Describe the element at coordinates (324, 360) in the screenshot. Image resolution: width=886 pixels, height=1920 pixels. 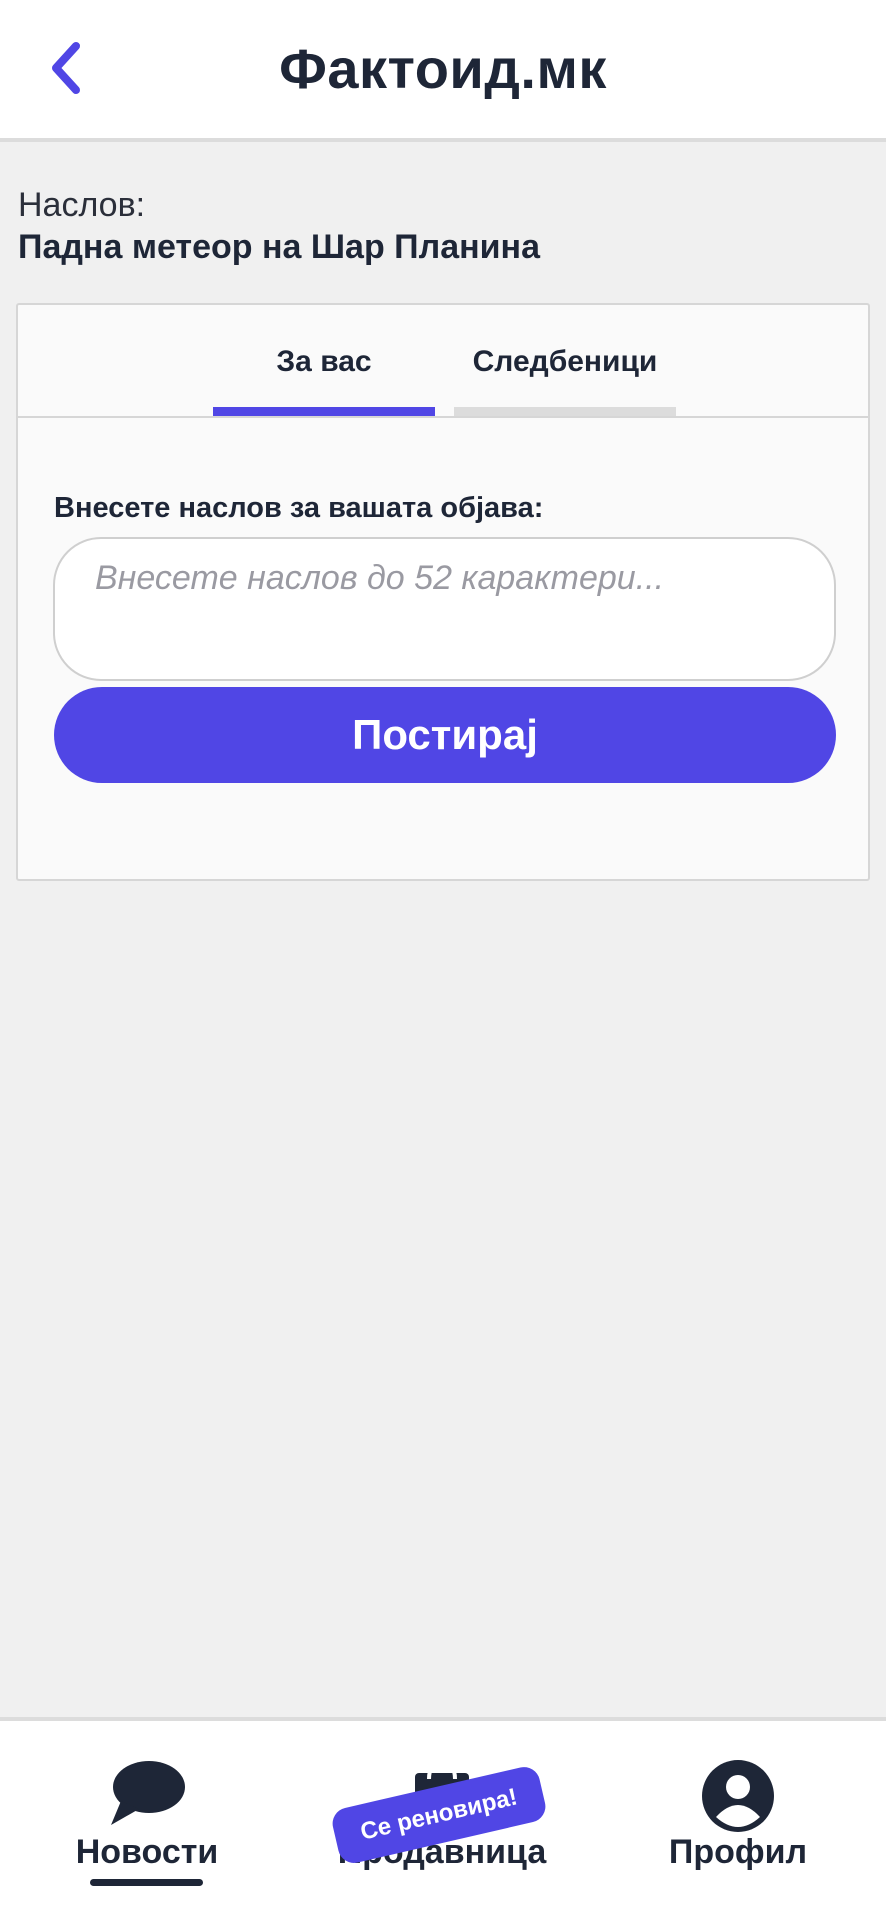
I see `tab-for-you: За вас` at that location.